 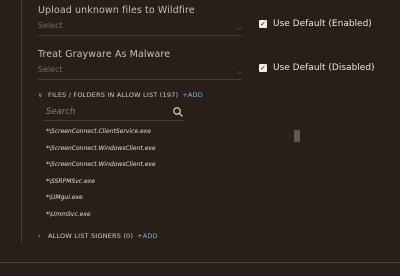 What do you see at coordinates (41, 95) in the screenshot?
I see `chevron-down-icon: ∨` at bounding box center [41, 95].